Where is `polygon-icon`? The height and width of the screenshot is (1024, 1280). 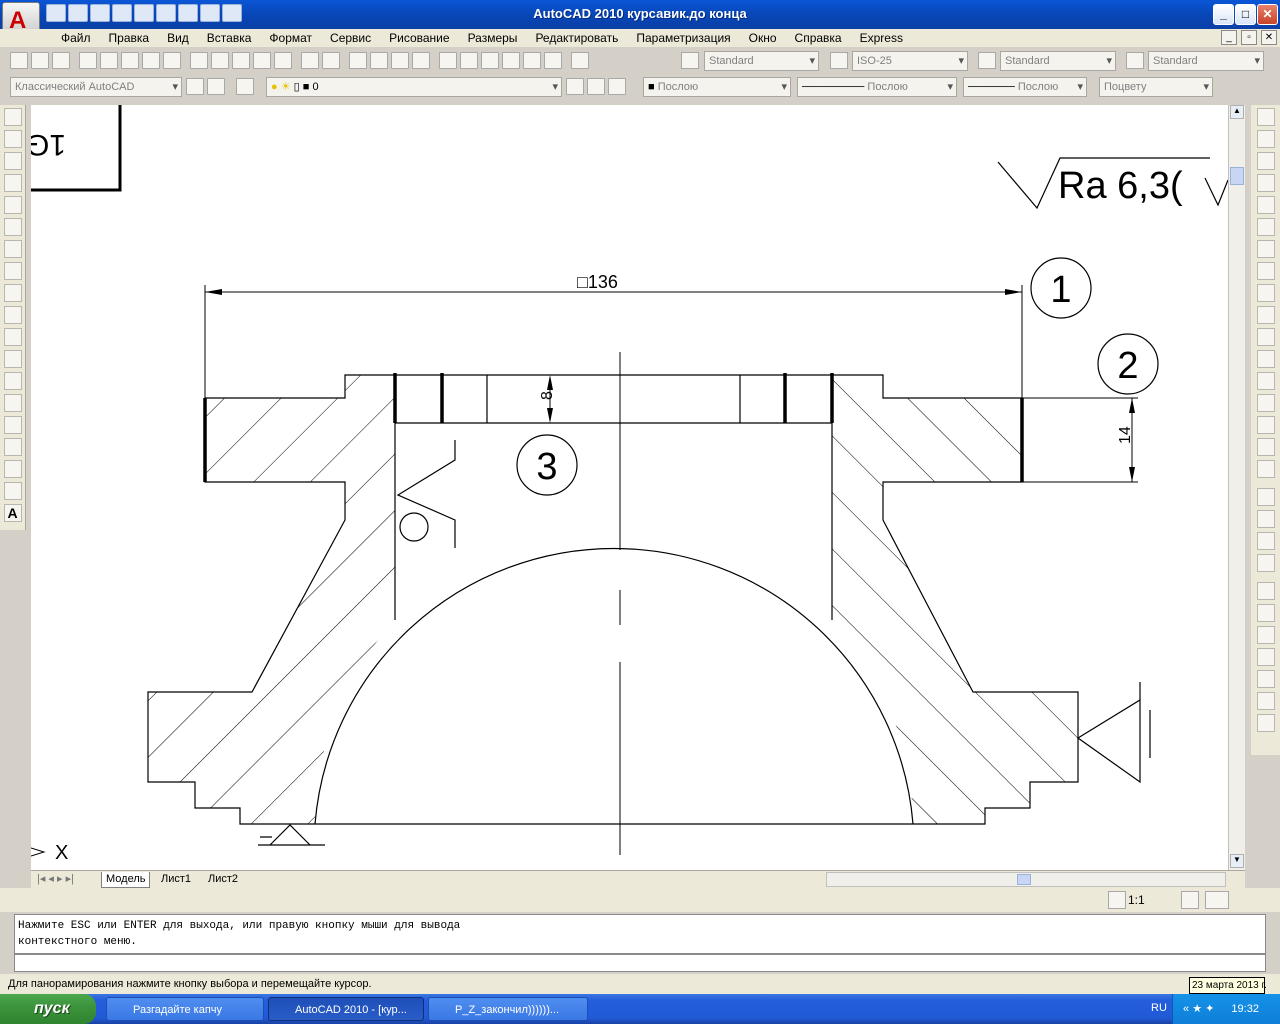 polygon-icon is located at coordinates (12, 183).